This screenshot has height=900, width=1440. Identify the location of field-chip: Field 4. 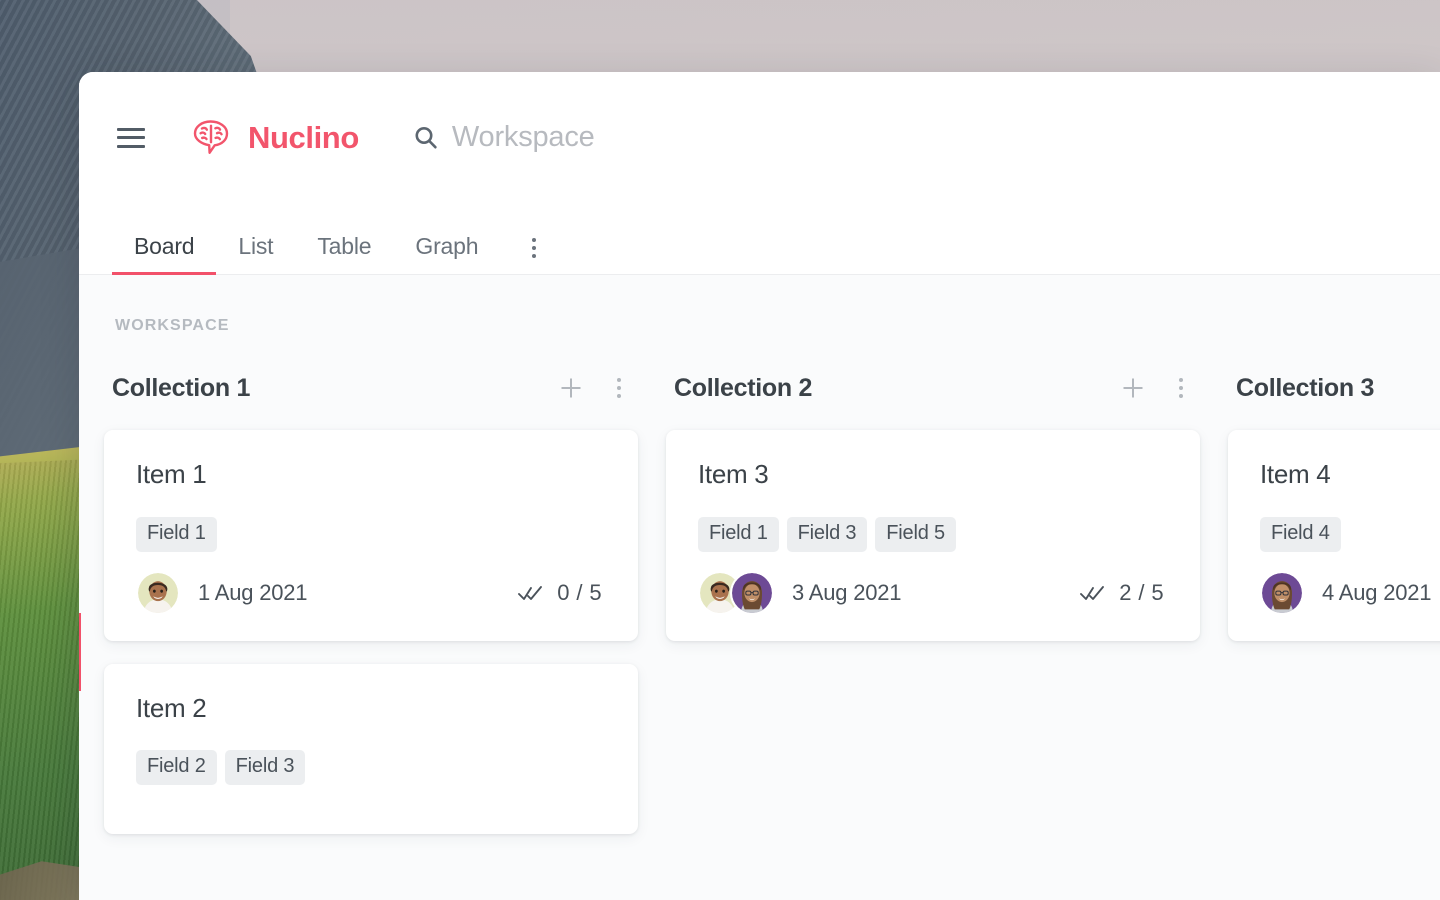
(1300, 534).